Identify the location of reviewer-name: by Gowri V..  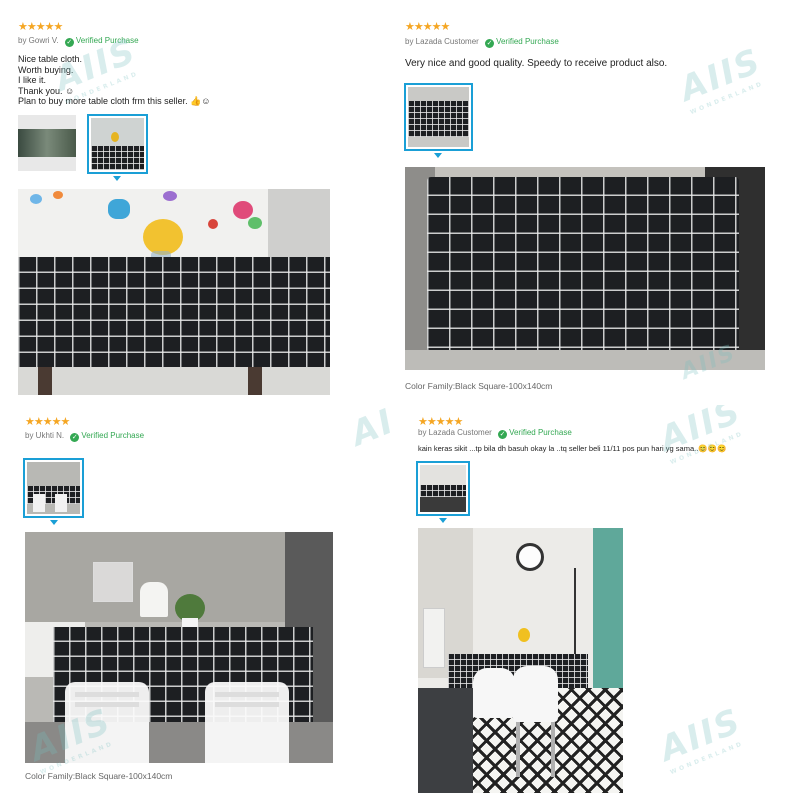
(38, 40).